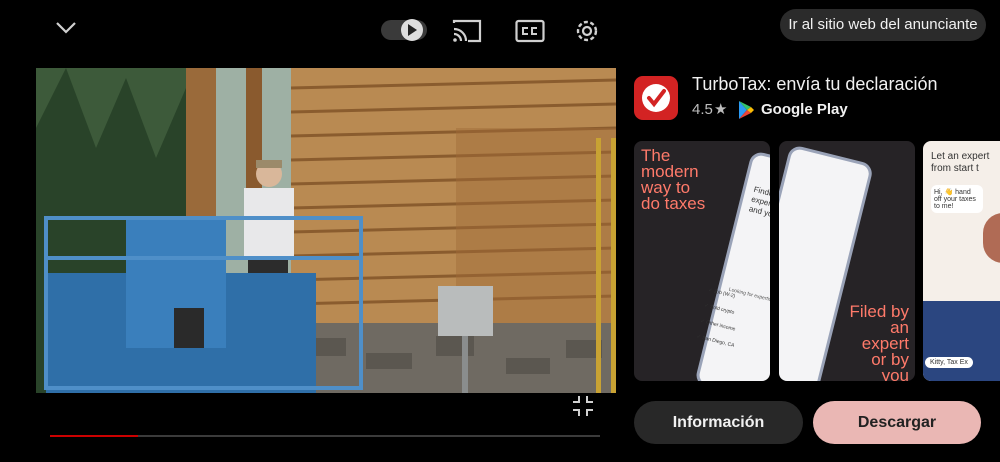  What do you see at coordinates (587, 31) in the screenshot?
I see `settings-gear-icon` at bounding box center [587, 31].